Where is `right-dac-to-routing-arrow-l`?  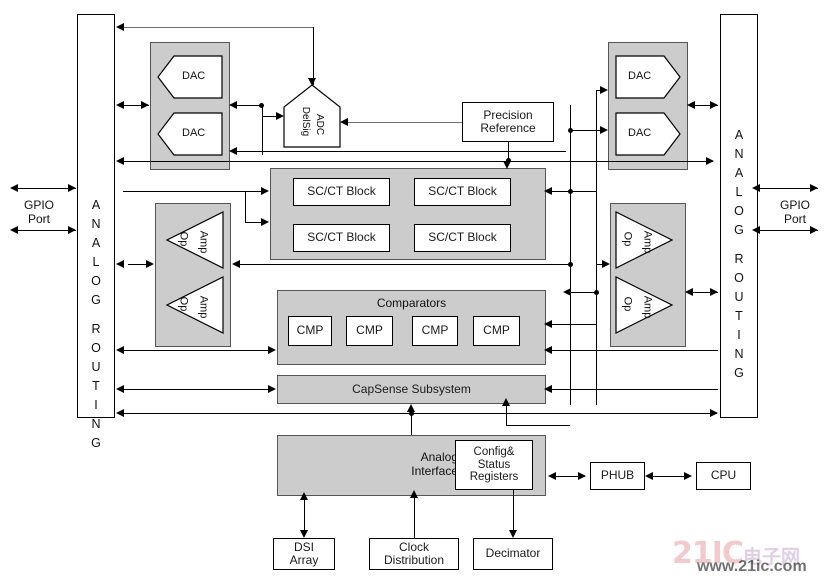
right-dac-to-routing-arrow-l is located at coordinates (691, 105).